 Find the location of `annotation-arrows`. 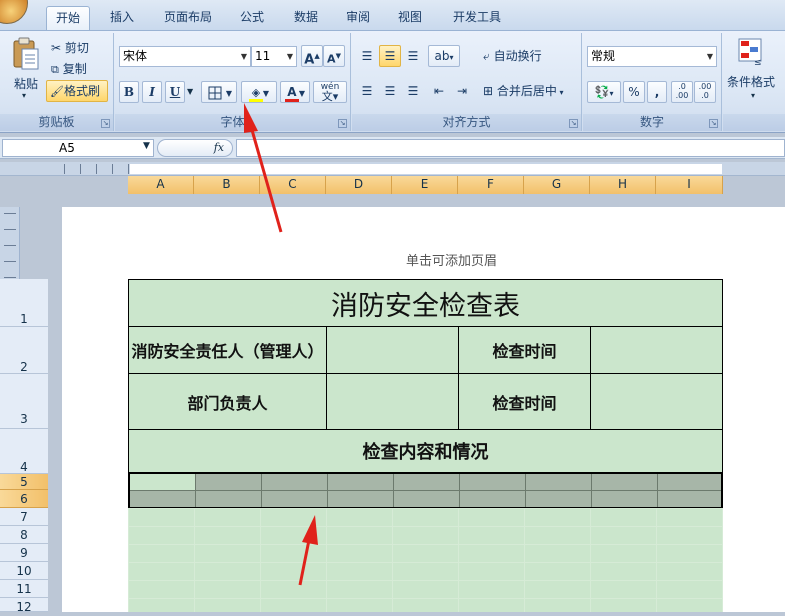

annotation-arrows is located at coordinates (281, 344).